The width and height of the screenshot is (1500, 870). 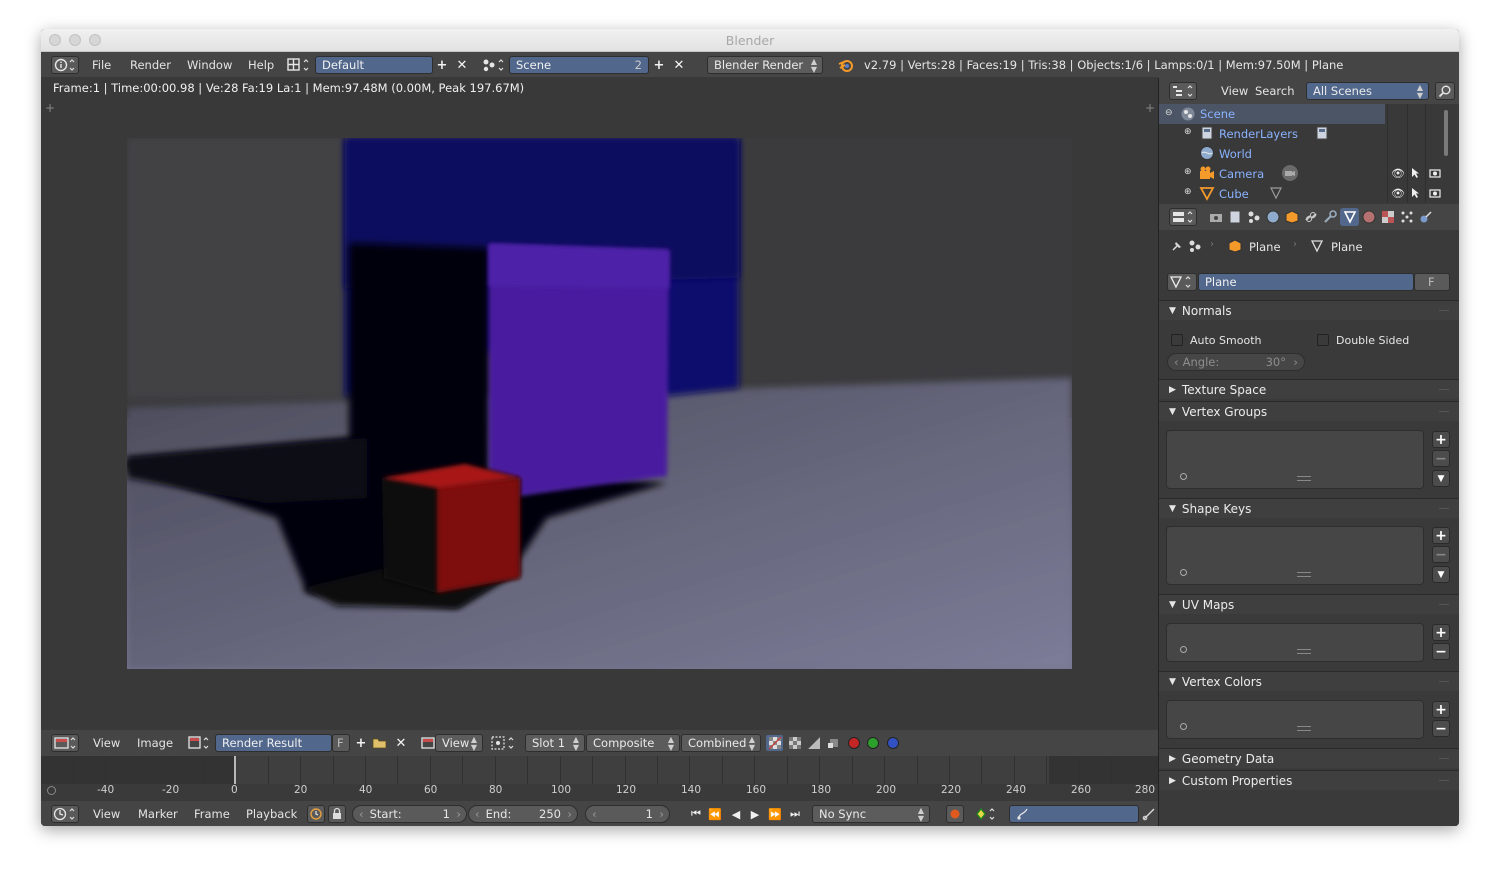 What do you see at coordinates (1309, 758) in the screenshot?
I see `panel-geometry-data-header: ▶ Geometry Data` at bounding box center [1309, 758].